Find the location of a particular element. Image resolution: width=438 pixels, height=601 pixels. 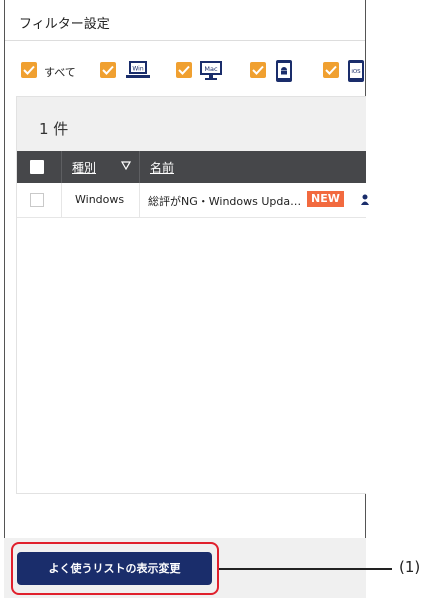

title-divider is located at coordinates (185, 40).